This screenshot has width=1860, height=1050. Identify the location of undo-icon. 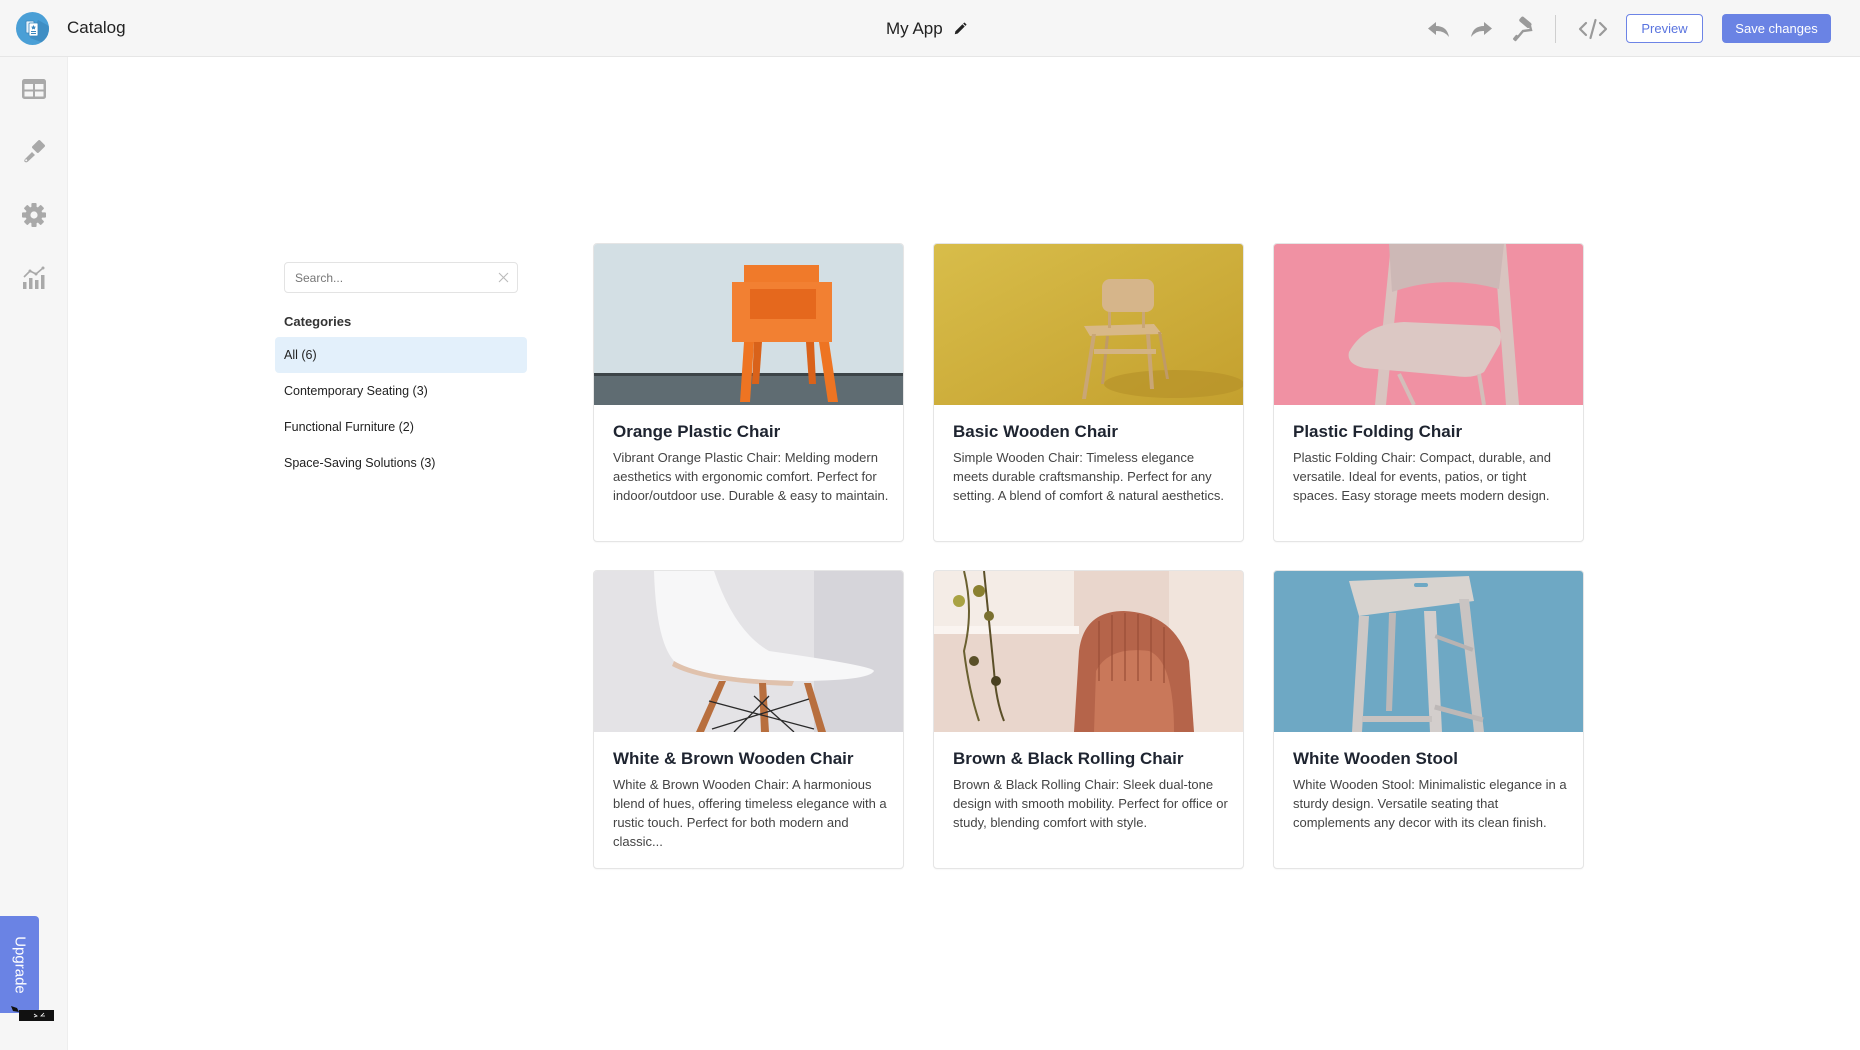
(1439, 29).